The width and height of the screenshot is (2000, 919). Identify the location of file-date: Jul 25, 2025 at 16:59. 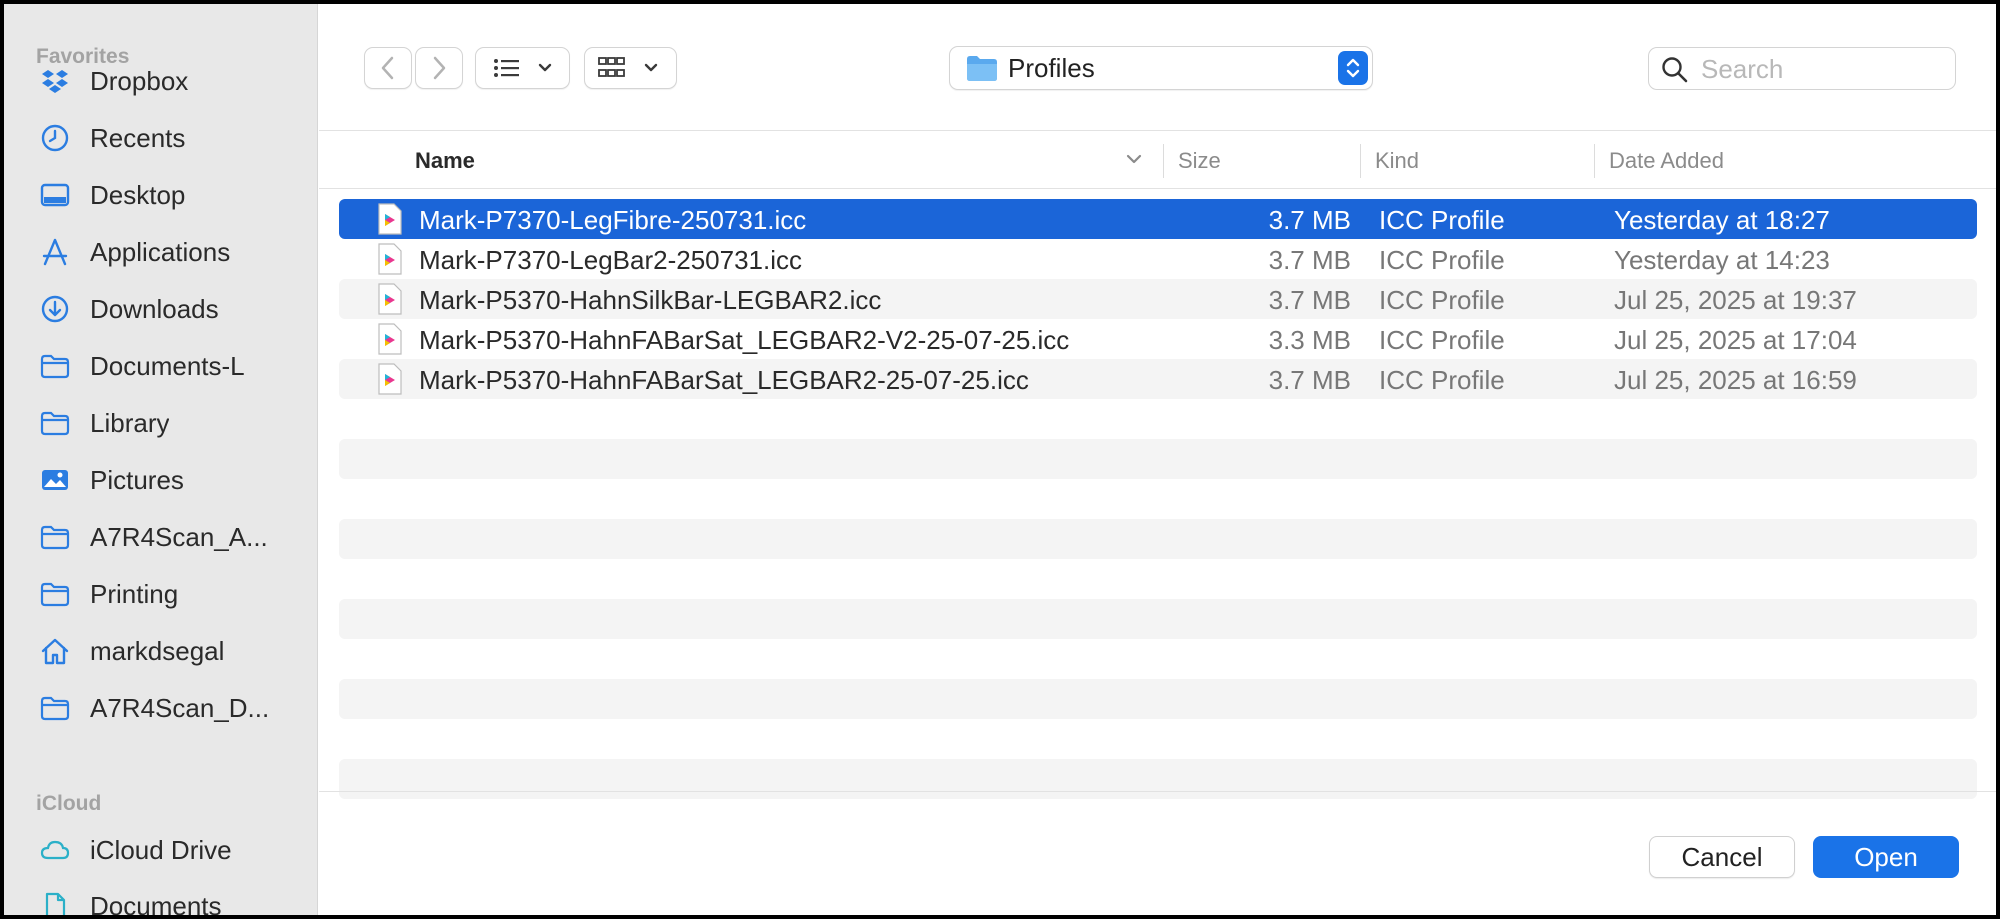
(1735, 380).